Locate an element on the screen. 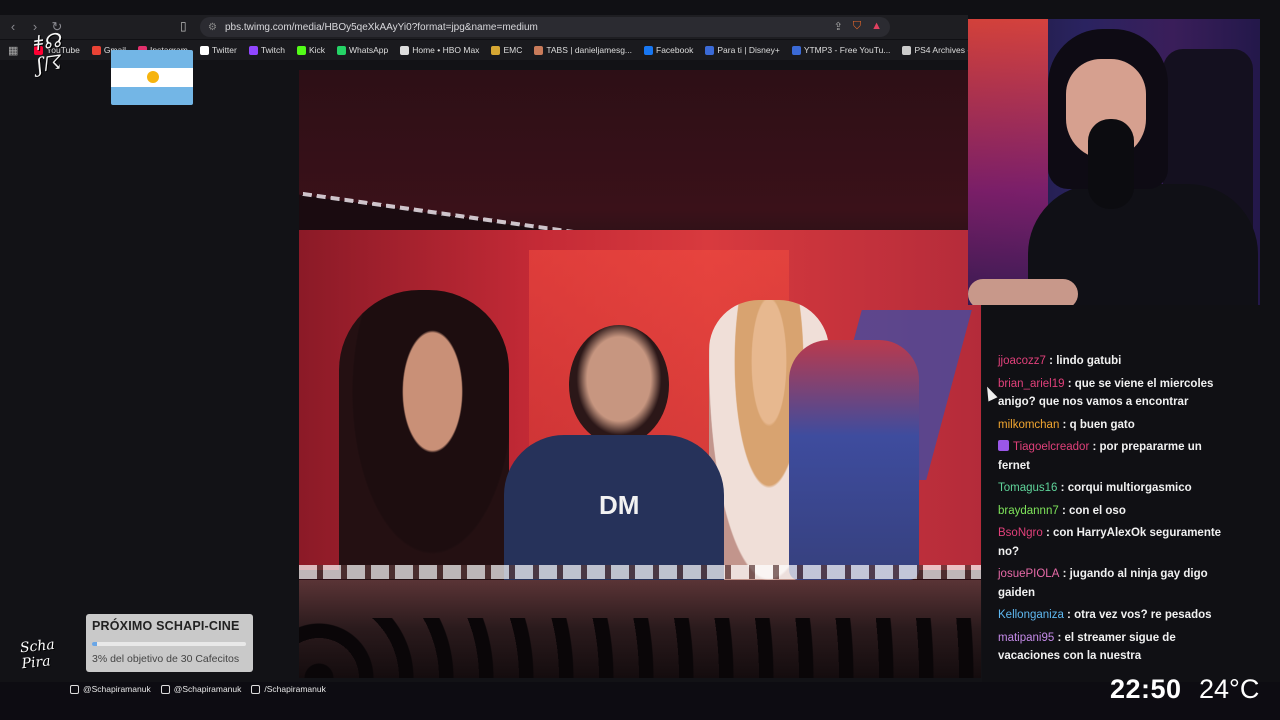  chat-text: corqui multiorgasmico is located at coordinates (1129, 488).